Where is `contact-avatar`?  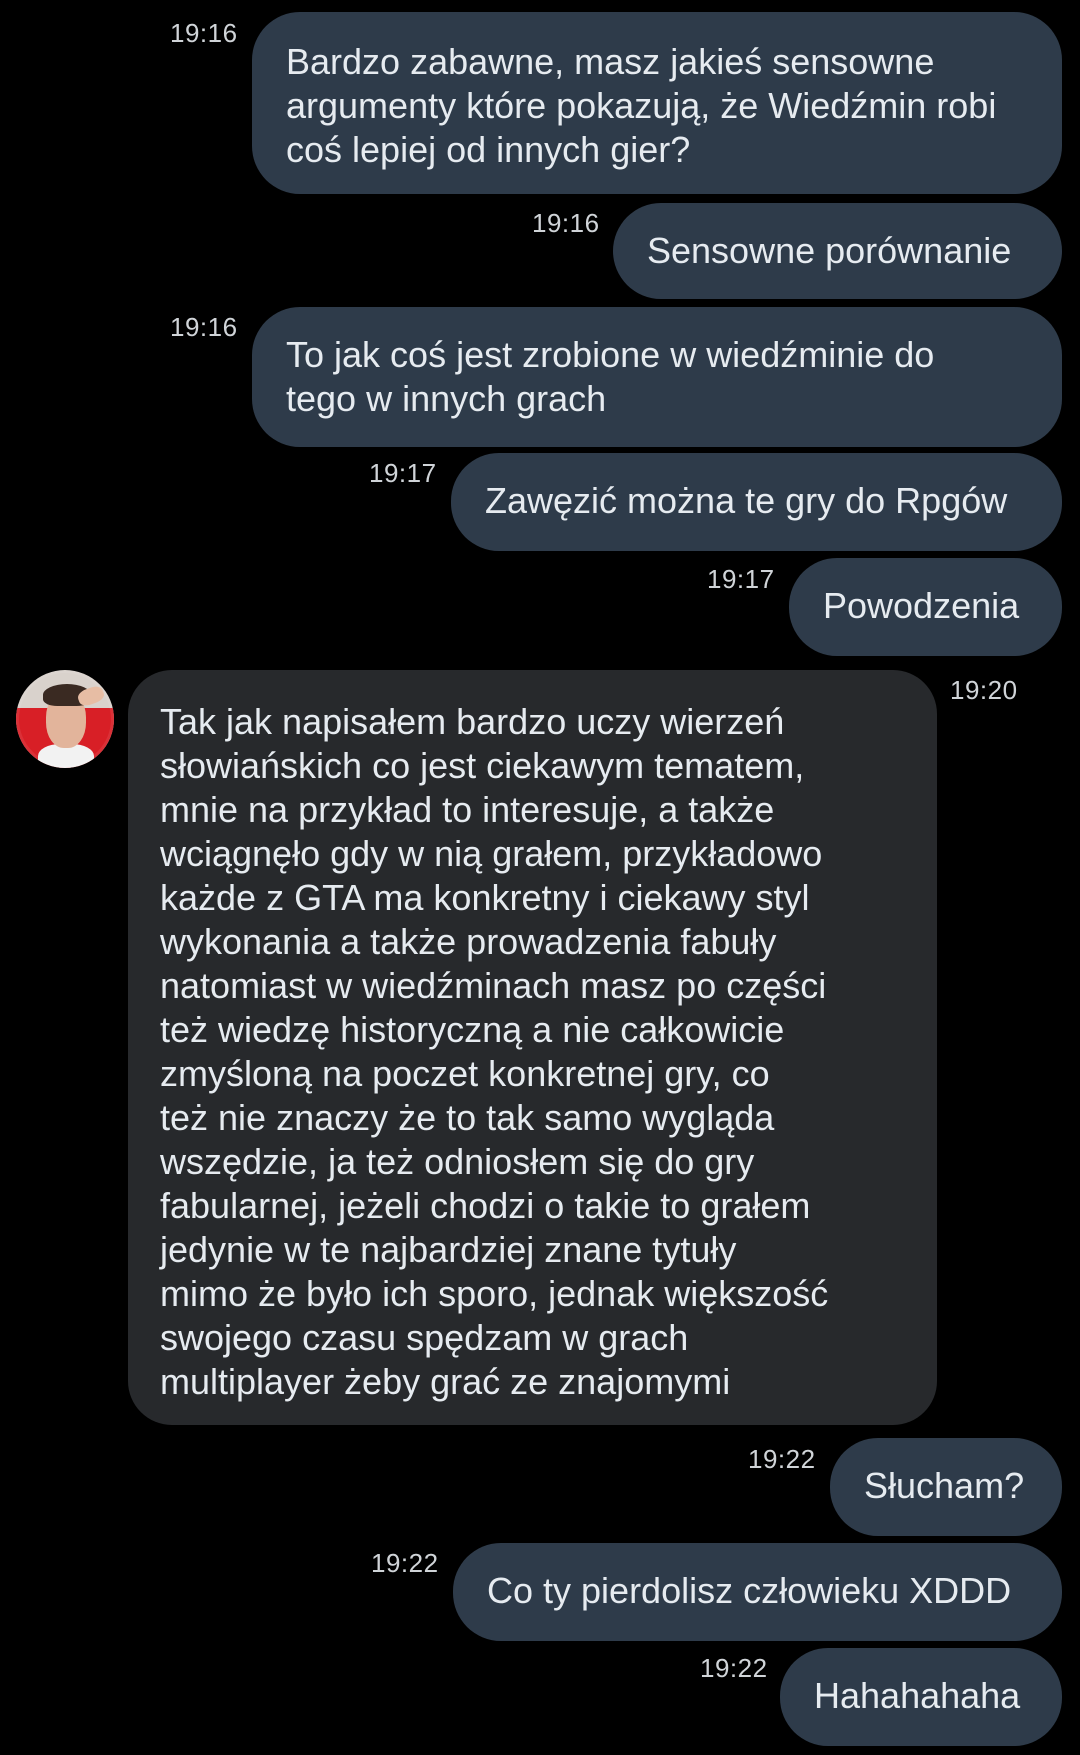
contact-avatar is located at coordinates (65, 719).